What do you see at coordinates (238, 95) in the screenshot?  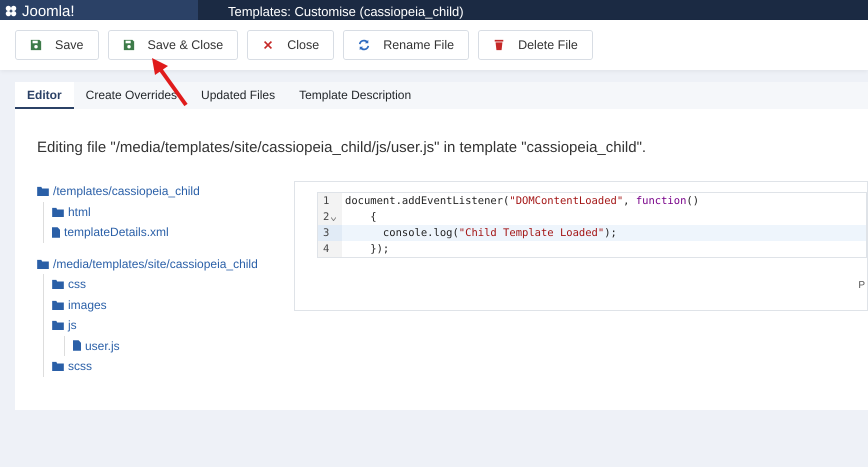 I see `tab: Updated Files` at bounding box center [238, 95].